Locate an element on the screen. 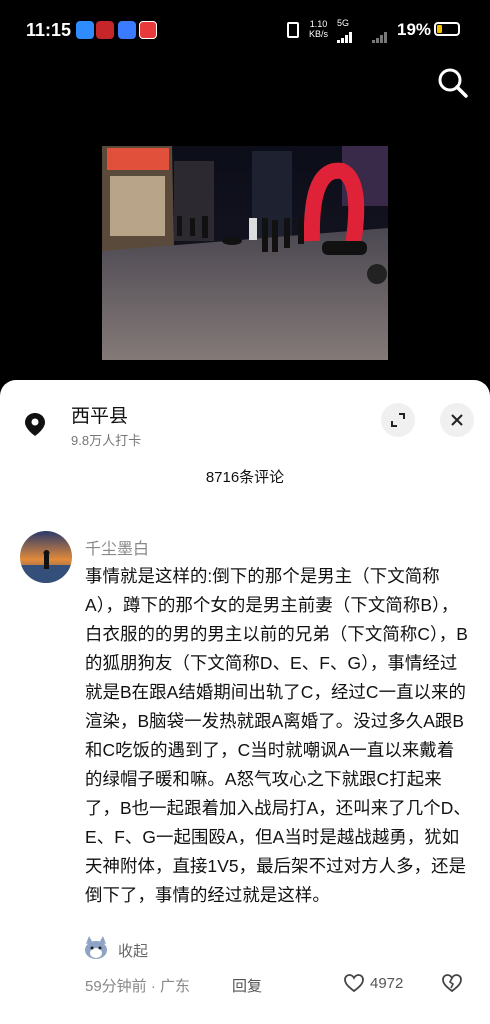 The width and height of the screenshot is (490, 1024). location-name: 西平县 is located at coordinates (99, 414).